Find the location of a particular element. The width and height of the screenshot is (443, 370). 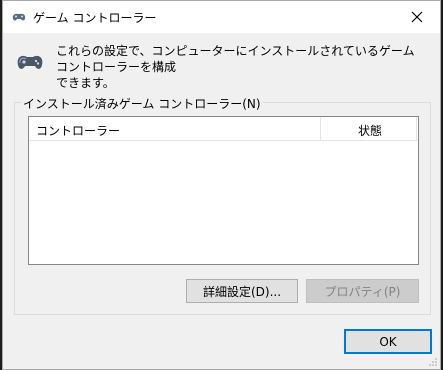

list-header: コントローラー 状態 is located at coordinates (223, 129).